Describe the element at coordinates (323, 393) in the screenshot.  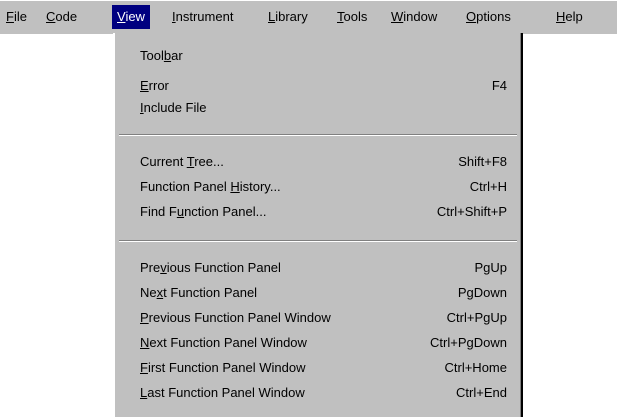
I see `menu-item-last-function-panel-window: Last Function Panel Window Ctrl+End` at that location.